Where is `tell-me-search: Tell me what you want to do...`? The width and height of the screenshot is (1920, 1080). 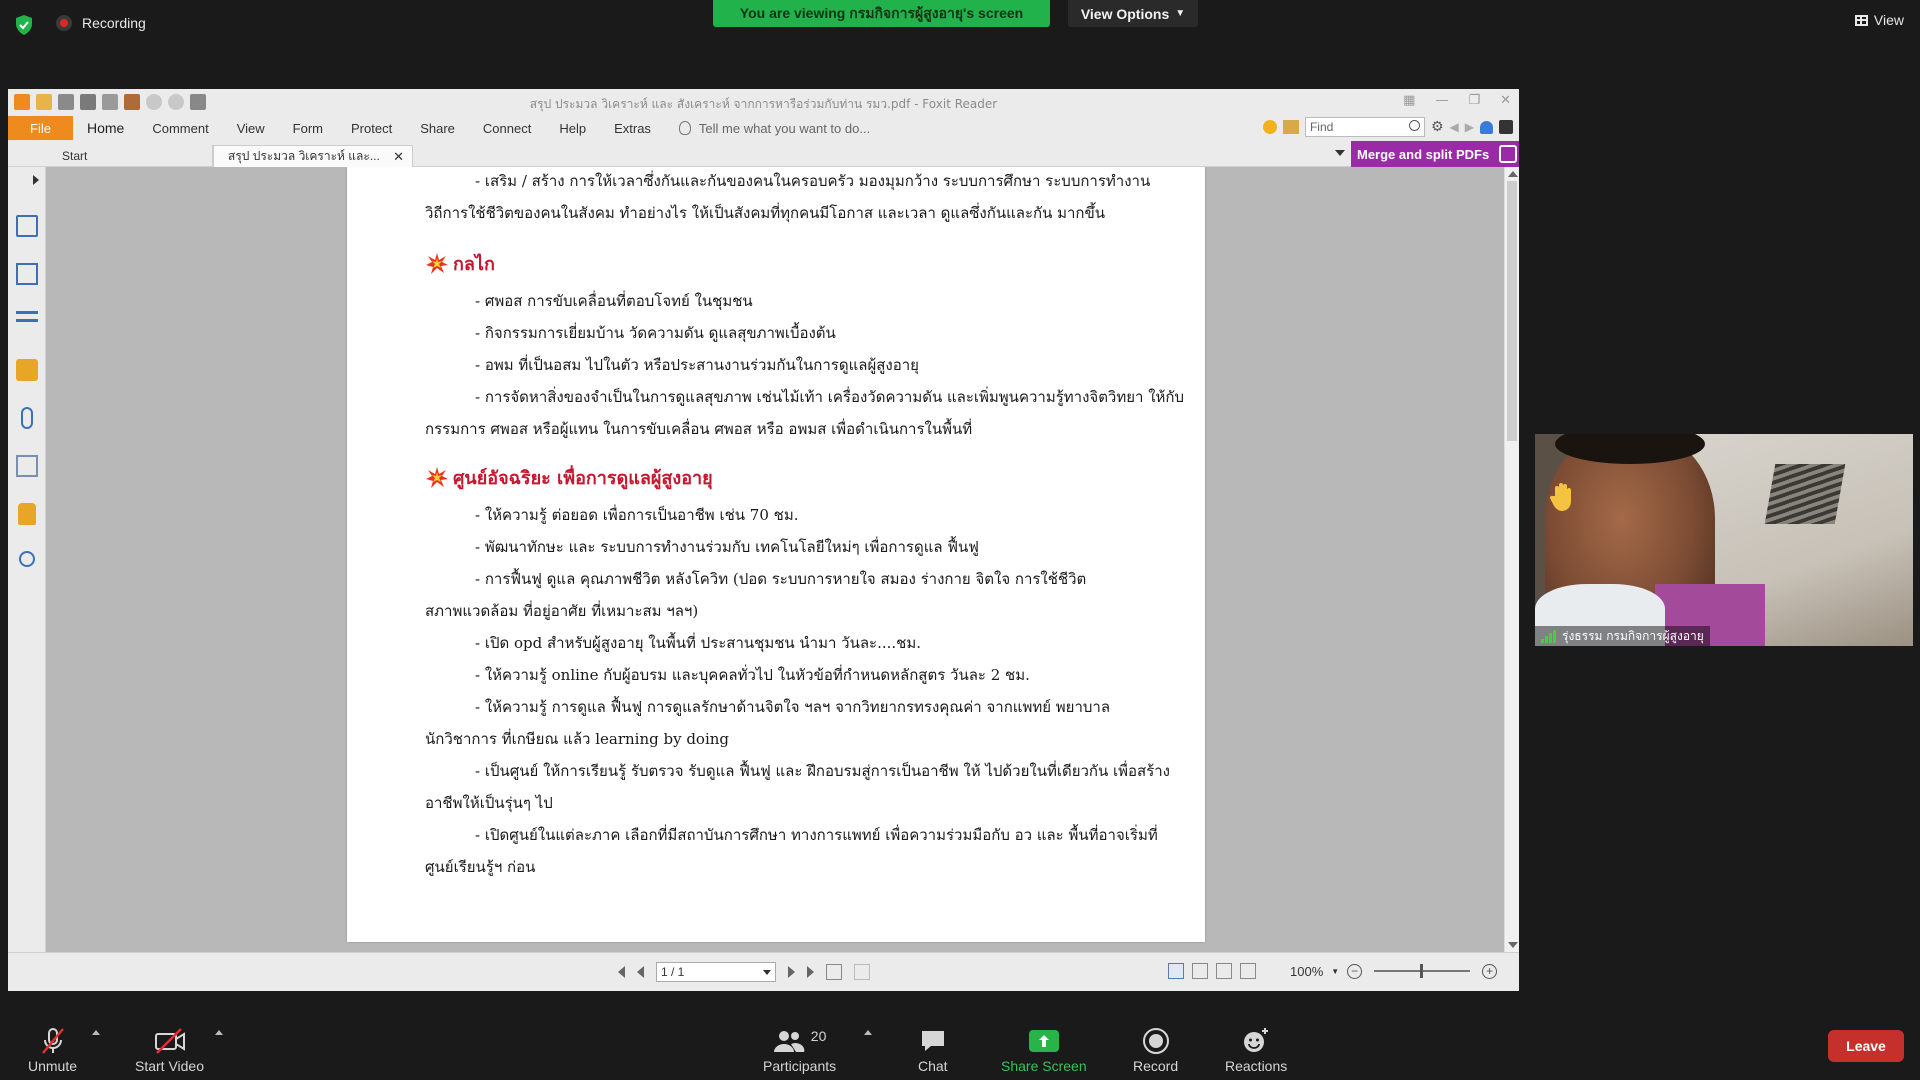
tell-me-search: Tell me what you want to do... is located at coordinates (774, 128).